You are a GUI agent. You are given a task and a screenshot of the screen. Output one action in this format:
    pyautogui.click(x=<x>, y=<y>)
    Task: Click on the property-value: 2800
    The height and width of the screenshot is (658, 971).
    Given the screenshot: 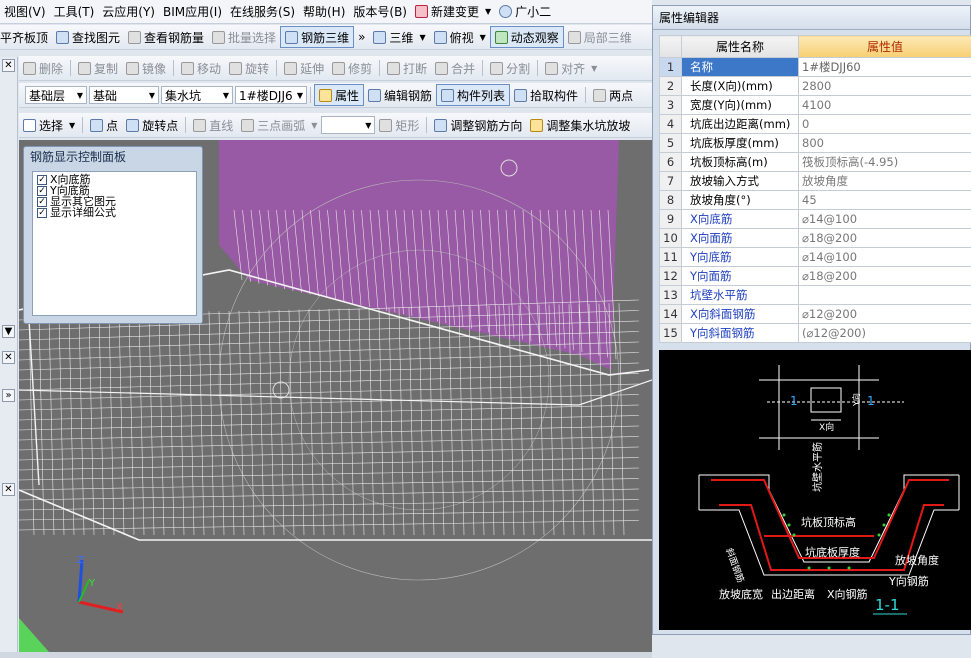 What is the action you would take?
    pyautogui.click(x=884, y=86)
    